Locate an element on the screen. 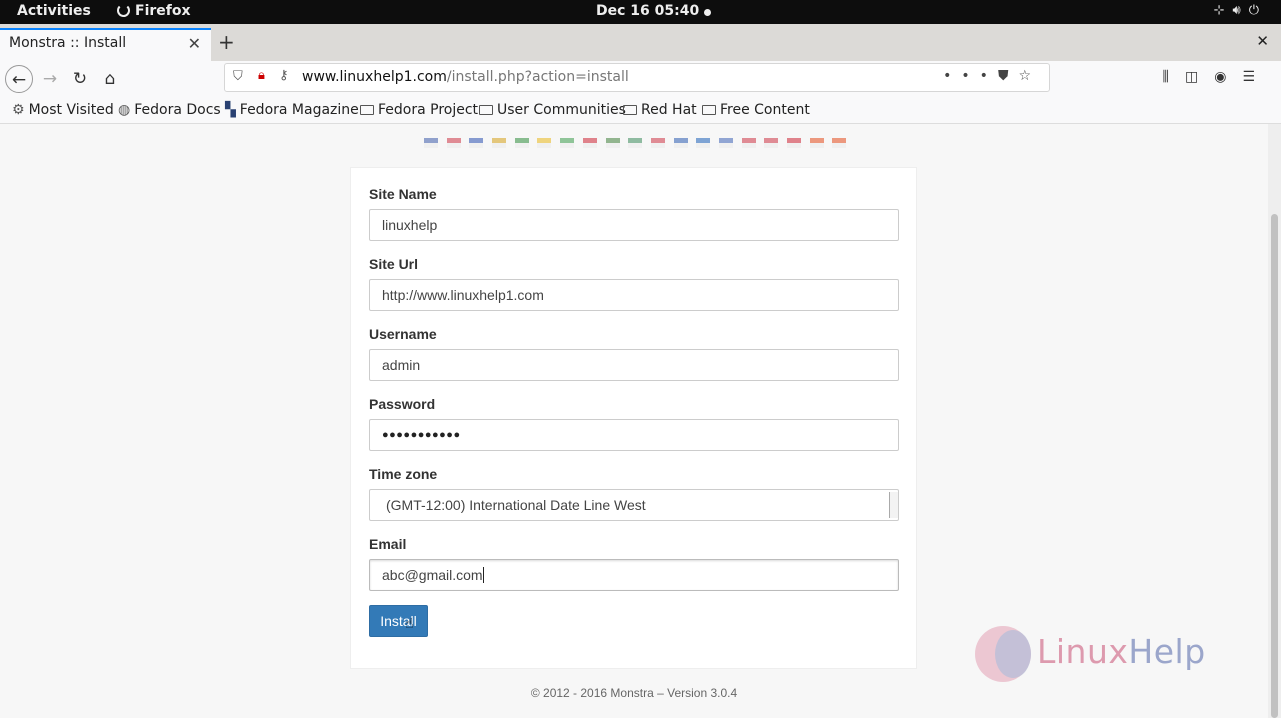 This screenshot has width=1281, height=718. bookmark-label: Red Hat is located at coordinates (669, 110).